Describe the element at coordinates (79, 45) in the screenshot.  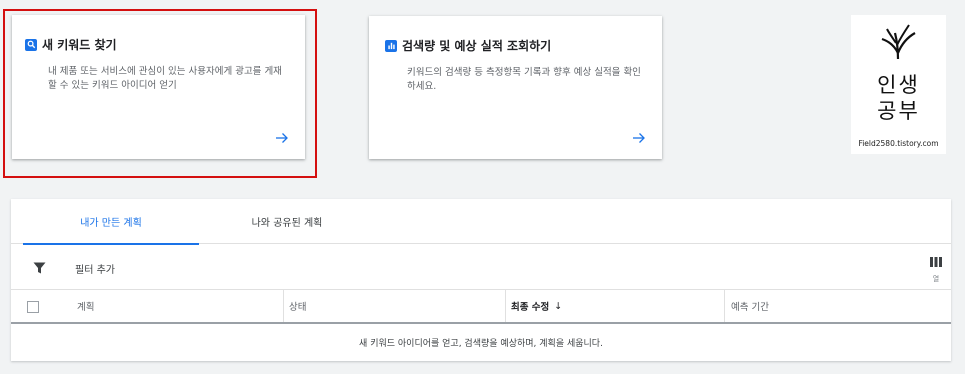
I see `find-keywords-title: 새 키워드 찾기` at that location.